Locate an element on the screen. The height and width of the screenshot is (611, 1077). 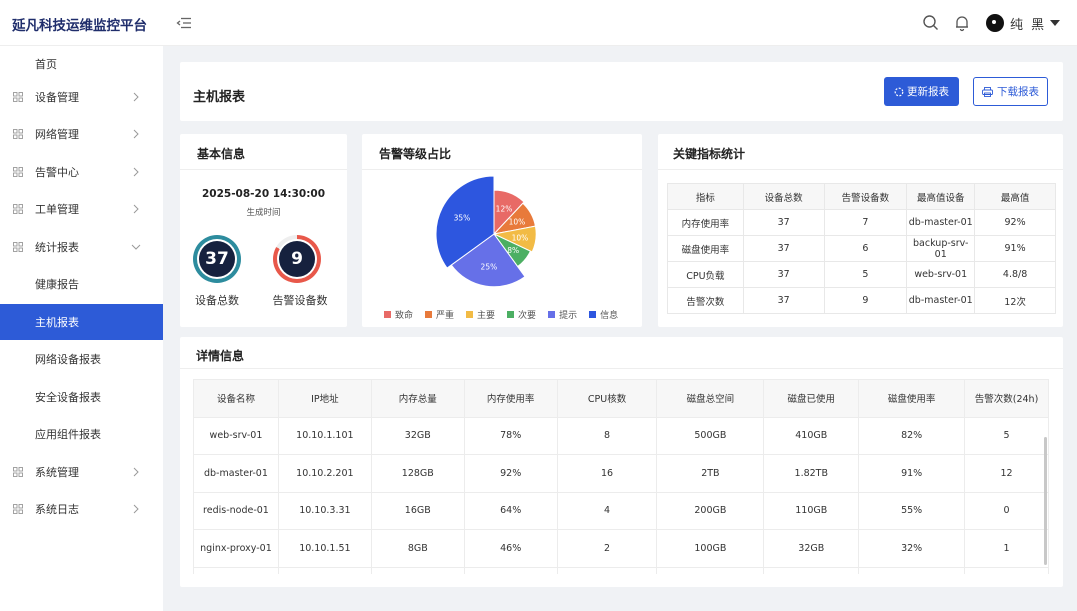
legend-item: 致命 is located at coordinates (398, 314).